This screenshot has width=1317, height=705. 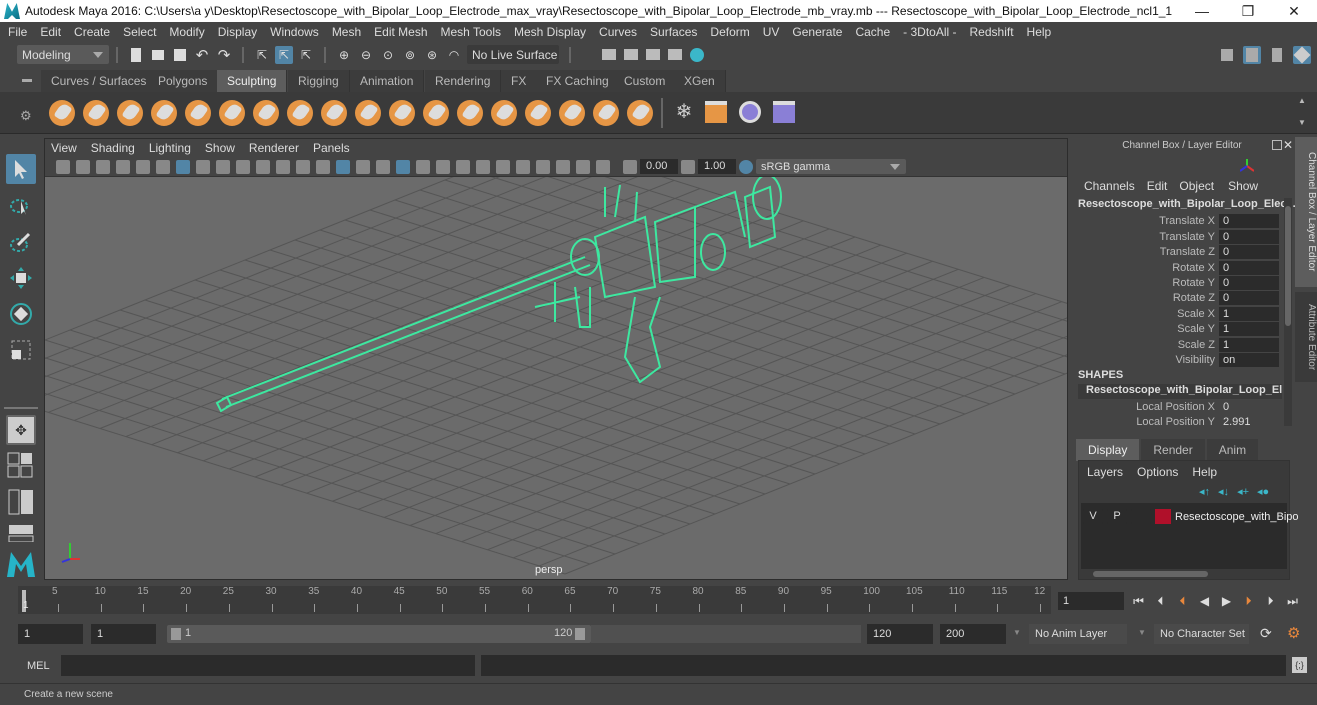 What do you see at coordinates (483, 166) in the screenshot?
I see `motion-blur-icon` at bounding box center [483, 166].